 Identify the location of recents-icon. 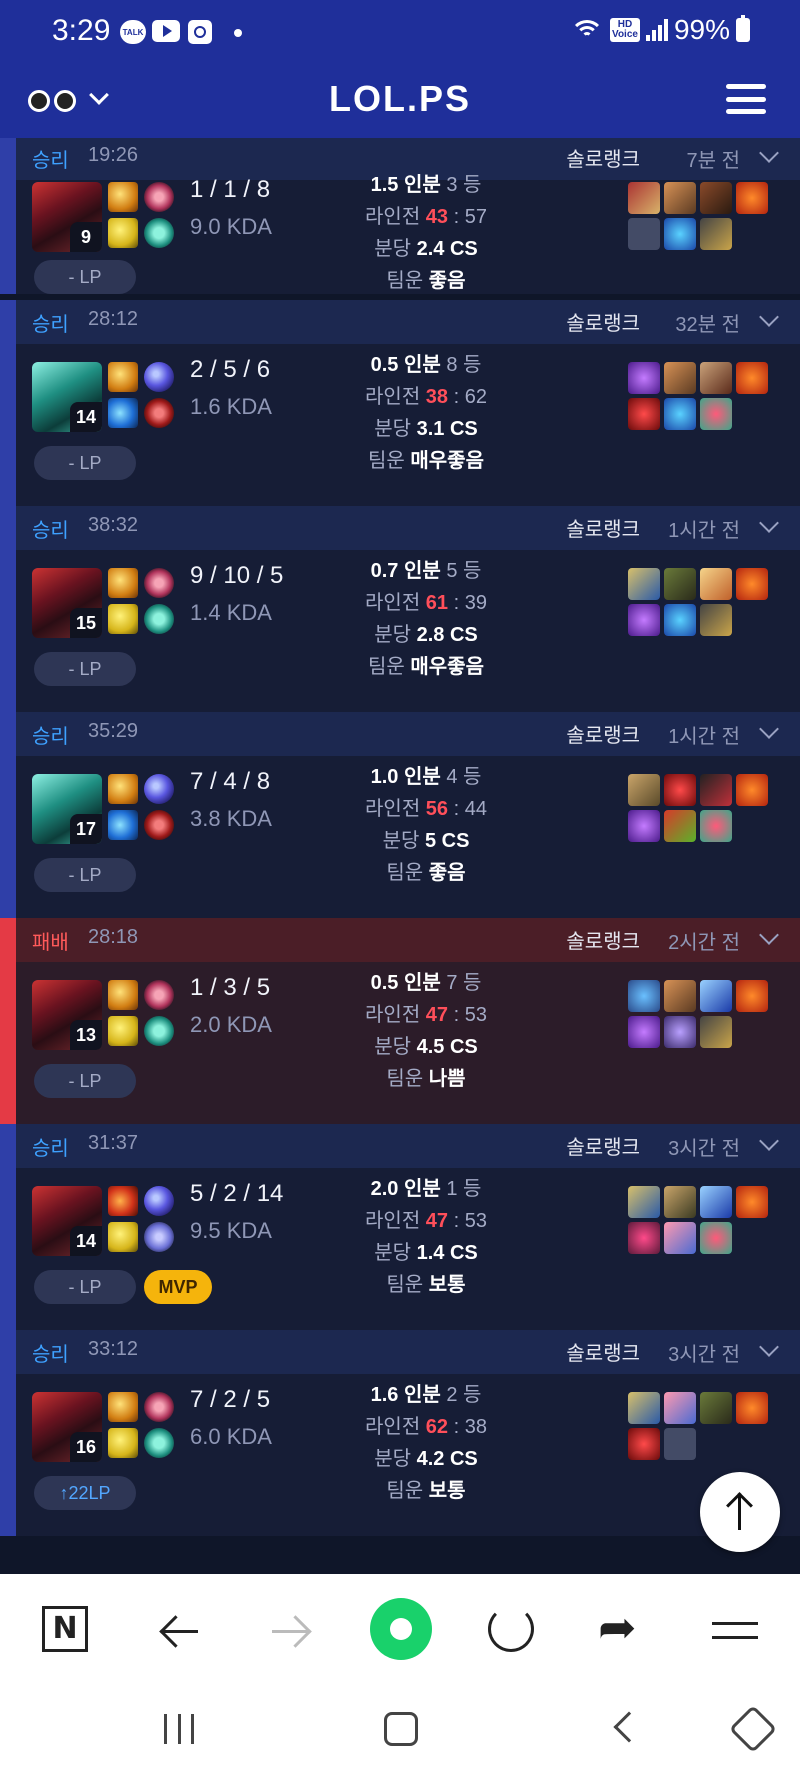
(179, 1729).